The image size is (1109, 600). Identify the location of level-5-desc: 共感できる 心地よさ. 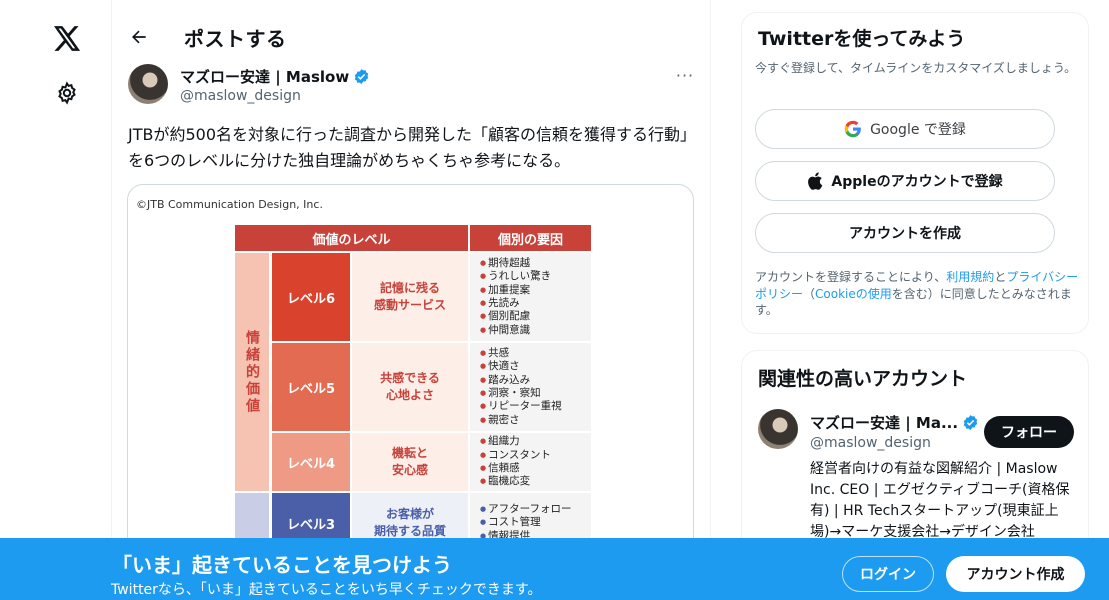
(410, 387).